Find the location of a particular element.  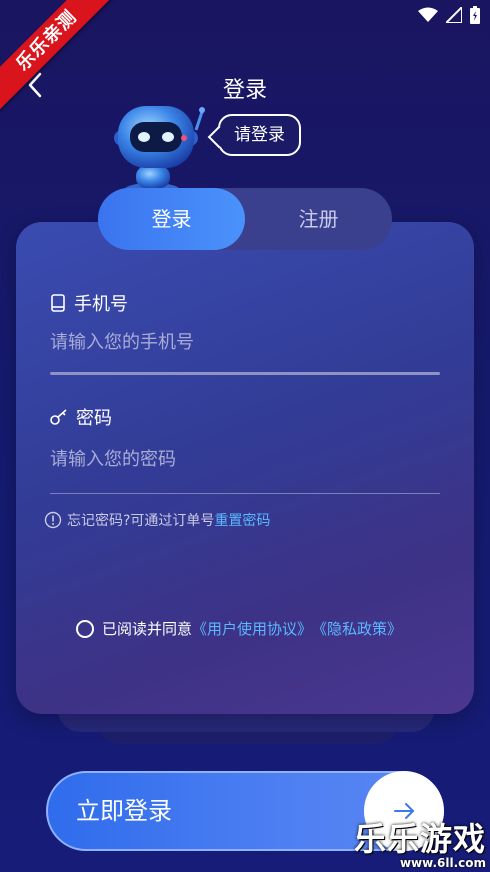

watermark-title: 乐乐游戏 is located at coordinates (419, 839).